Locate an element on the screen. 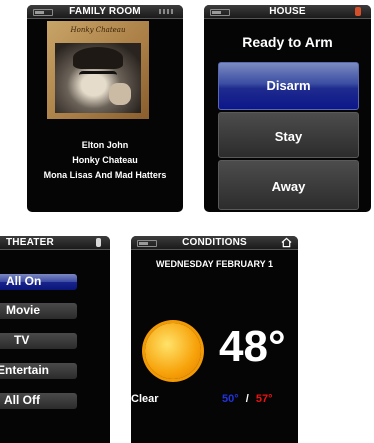 Image resolution: width=374 pixels, height=443 pixels. high-temperature: 57° is located at coordinates (264, 399).